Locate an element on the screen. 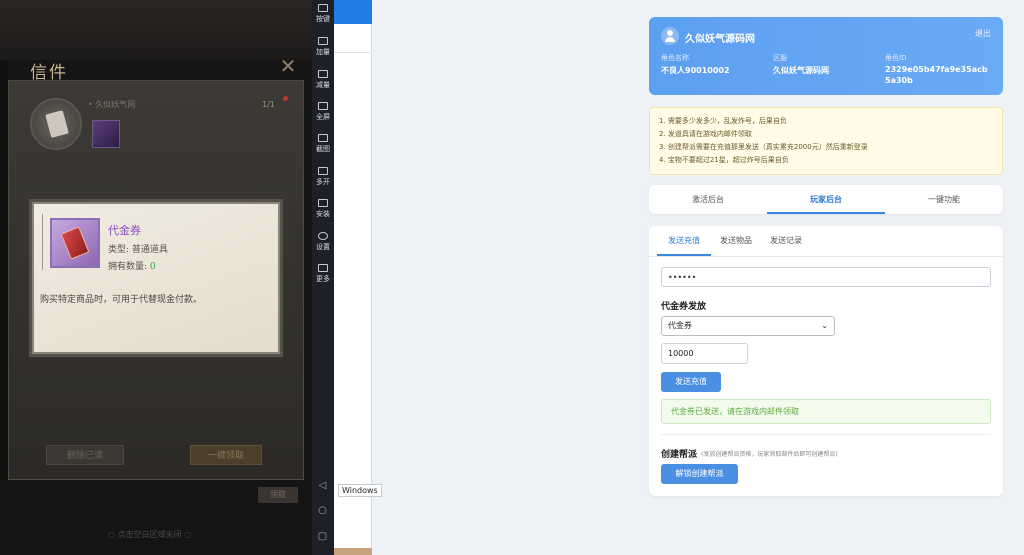 This screenshot has width=1024, height=555. taskbar-tooltip: Windows is located at coordinates (360, 490).